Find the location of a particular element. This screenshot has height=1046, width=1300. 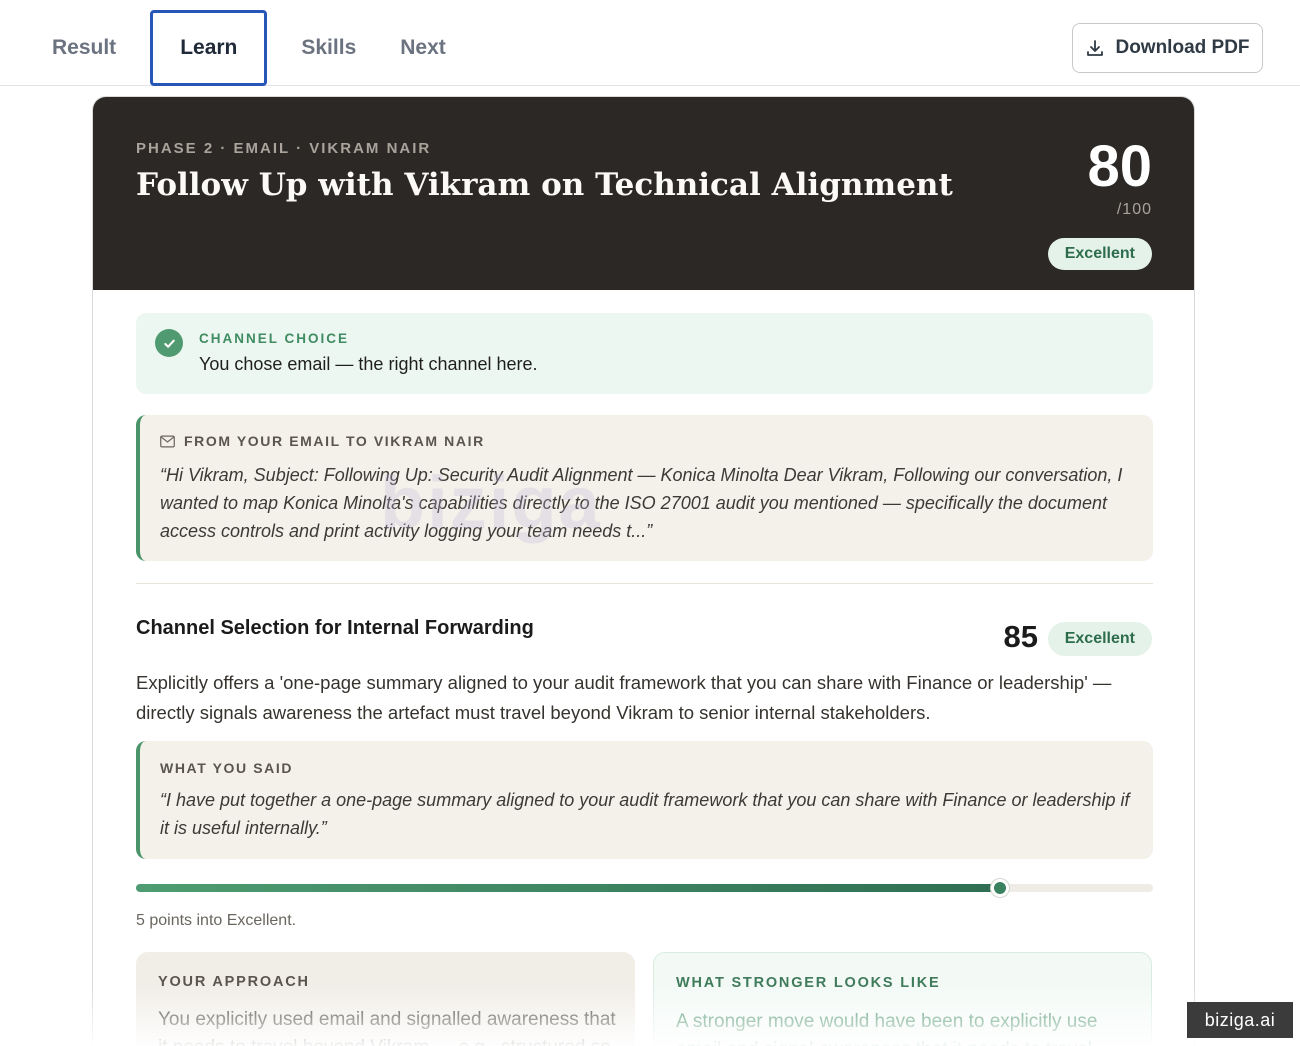

tab-skills: Skills is located at coordinates (328, 48).